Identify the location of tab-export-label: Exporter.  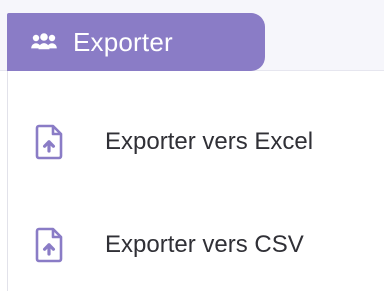
(123, 42).